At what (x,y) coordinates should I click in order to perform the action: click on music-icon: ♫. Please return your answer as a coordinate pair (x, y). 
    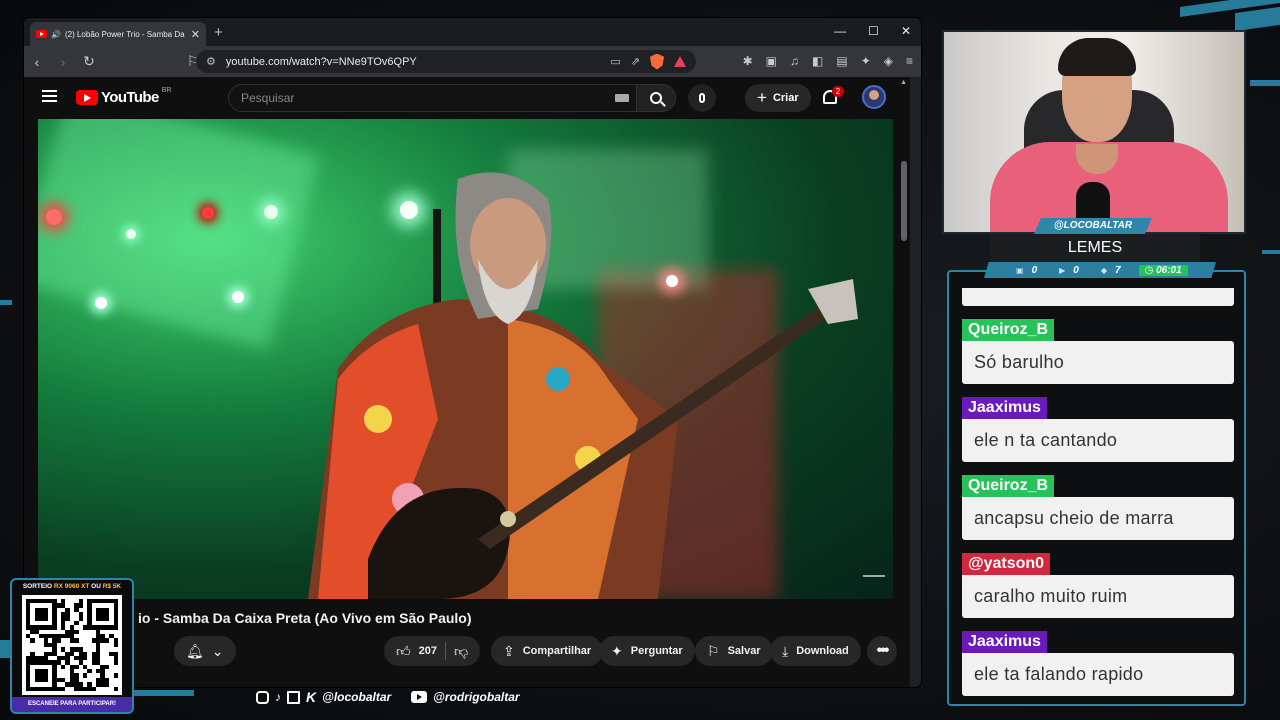
    Looking at the image, I should click on (794, 61).